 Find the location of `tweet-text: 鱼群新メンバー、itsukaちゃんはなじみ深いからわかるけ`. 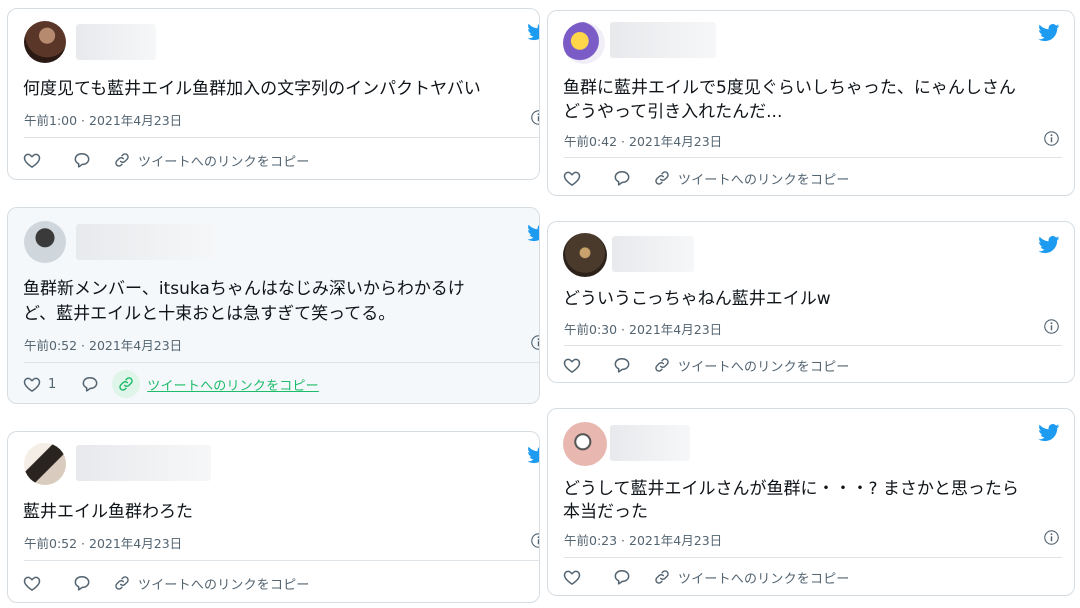

tweet-text: 鱼群新メンバー、itsukaちゃんはなじみ深いからわかるけ is located at coordinates (244, 289).